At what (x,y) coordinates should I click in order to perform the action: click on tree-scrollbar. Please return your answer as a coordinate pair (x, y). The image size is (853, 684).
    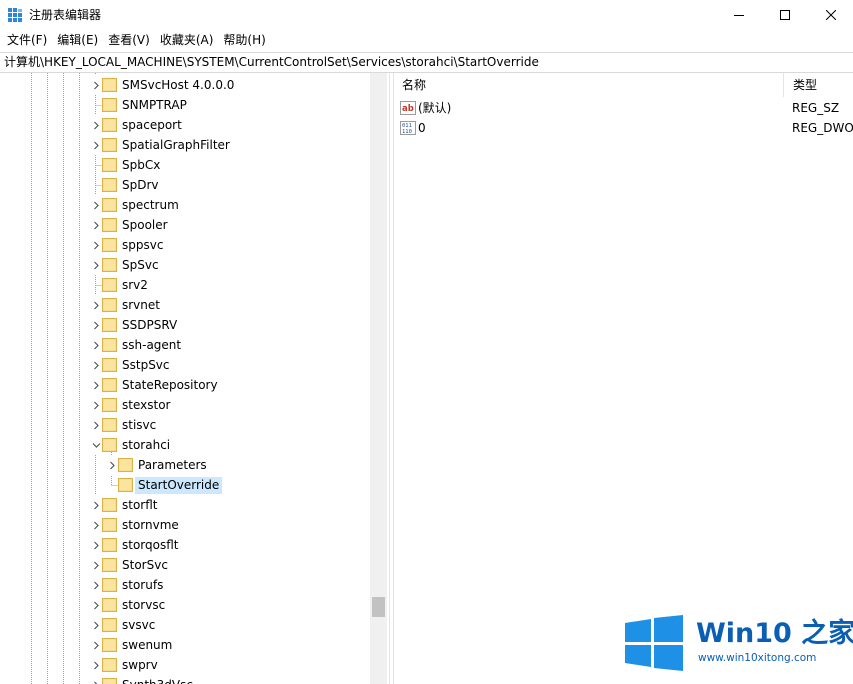
    Looking at the image, I should click on (378, 378).